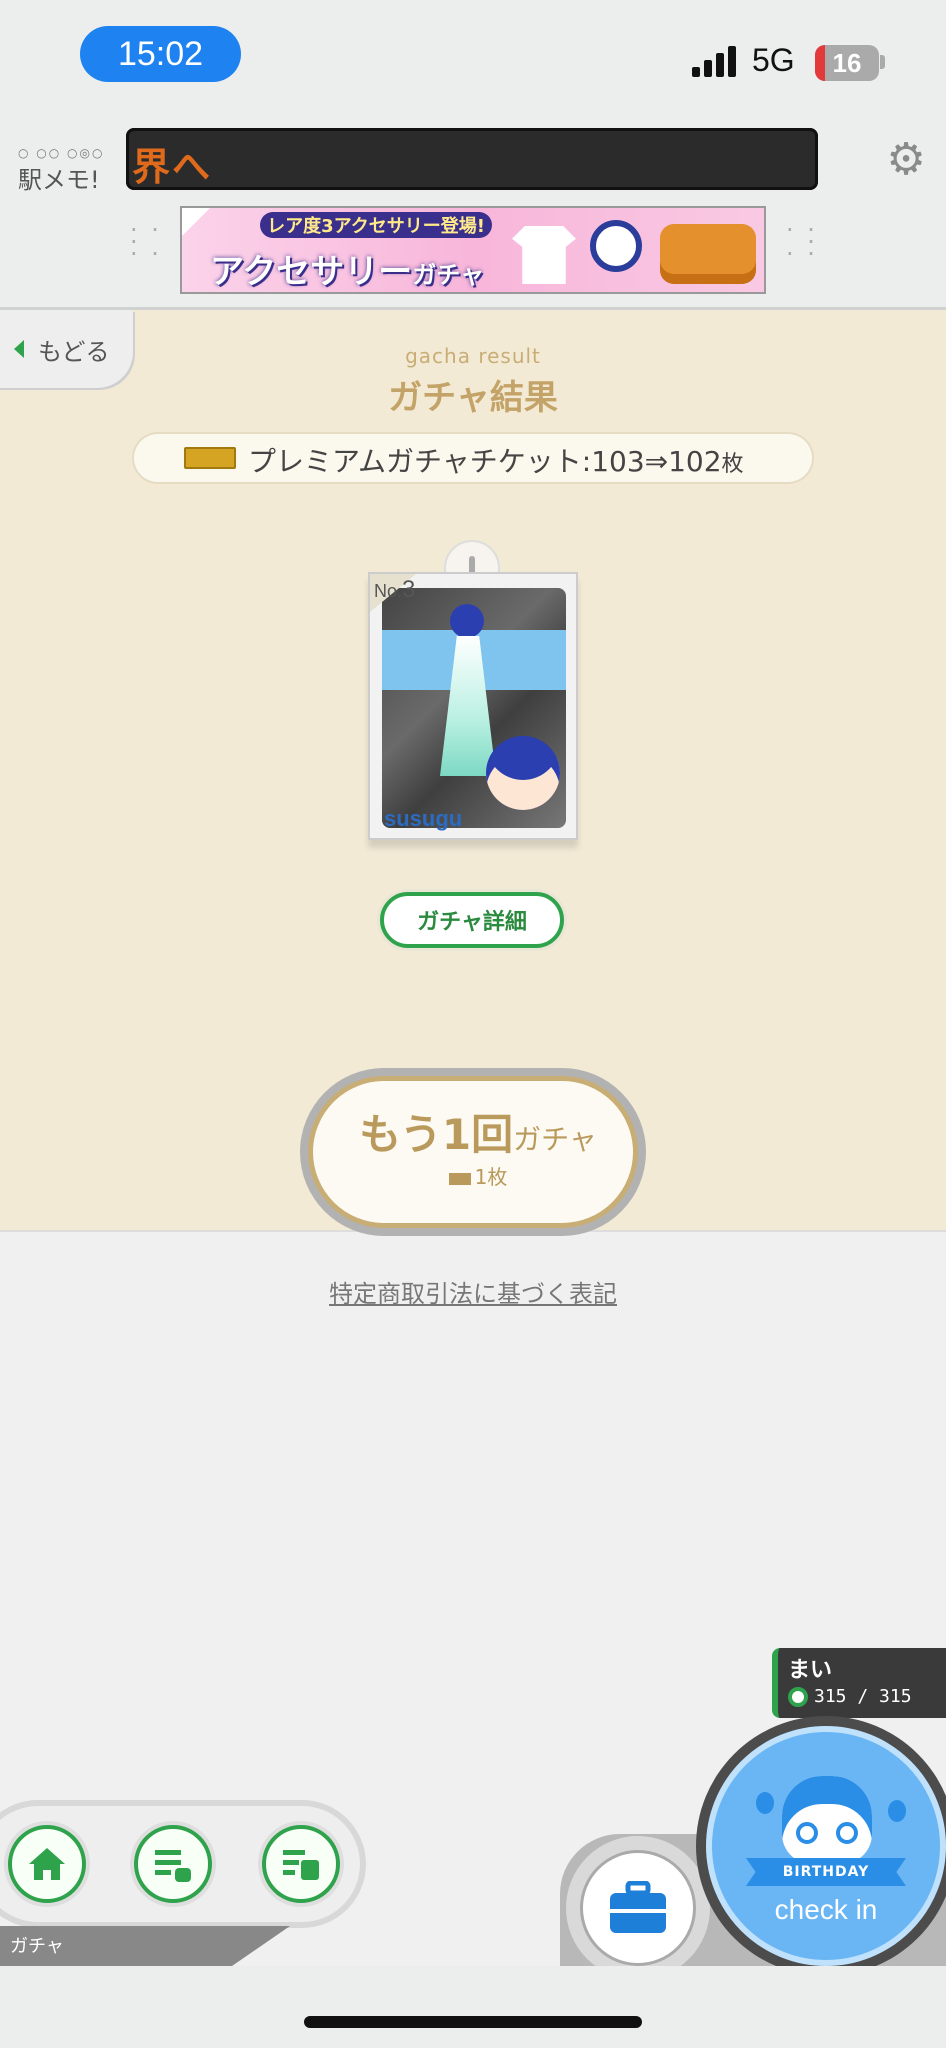 The height and width of the screenshot is (2048, 946). I want to click on checkin-button: BIRTHDAY check in, so click(826, 1846).